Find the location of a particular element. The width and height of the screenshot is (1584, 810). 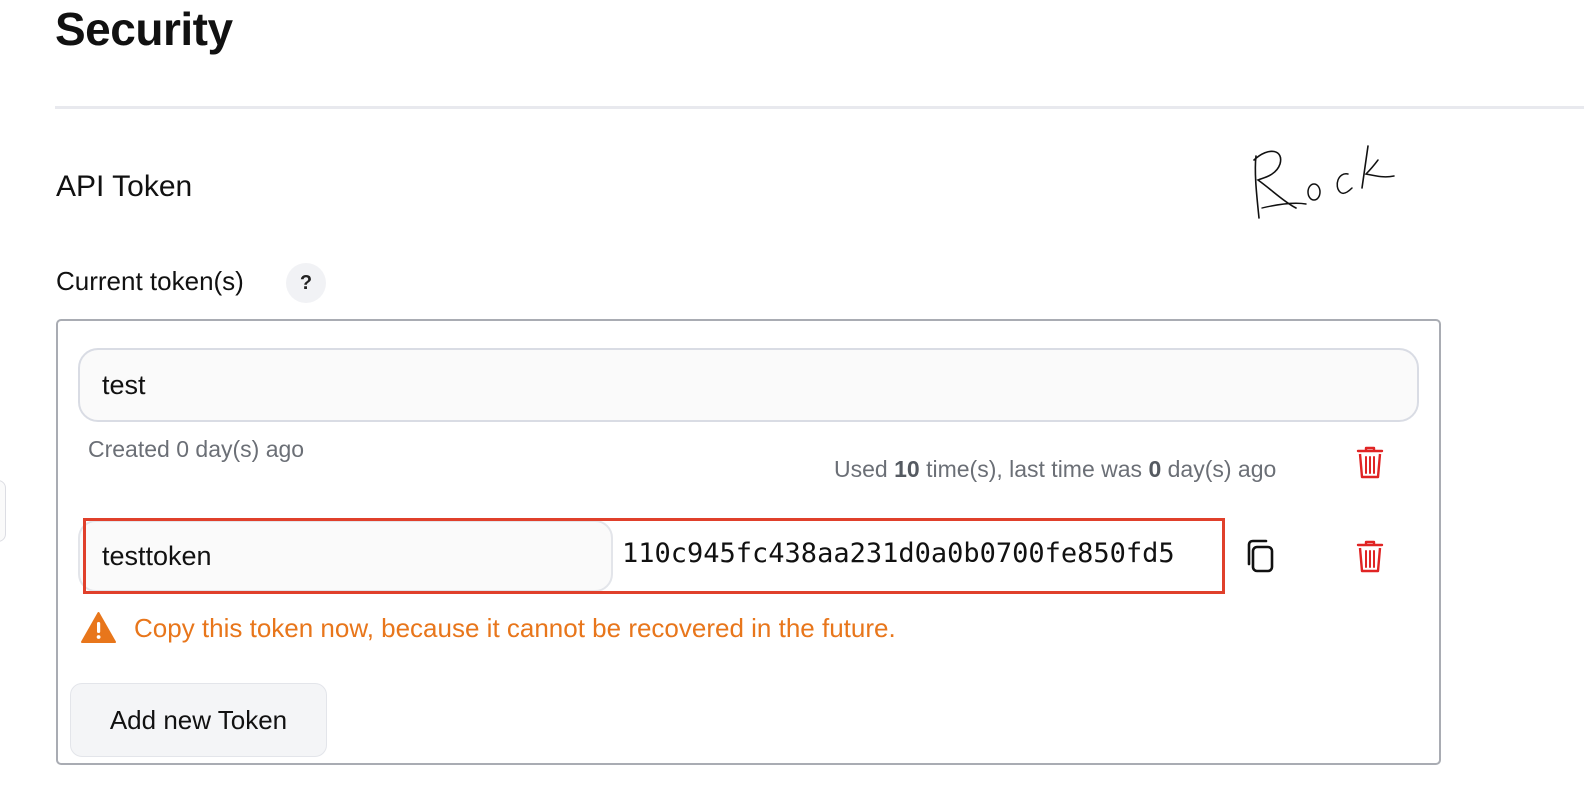

usage-suffix: day(s) ago is located at coordinates (1219, 469).